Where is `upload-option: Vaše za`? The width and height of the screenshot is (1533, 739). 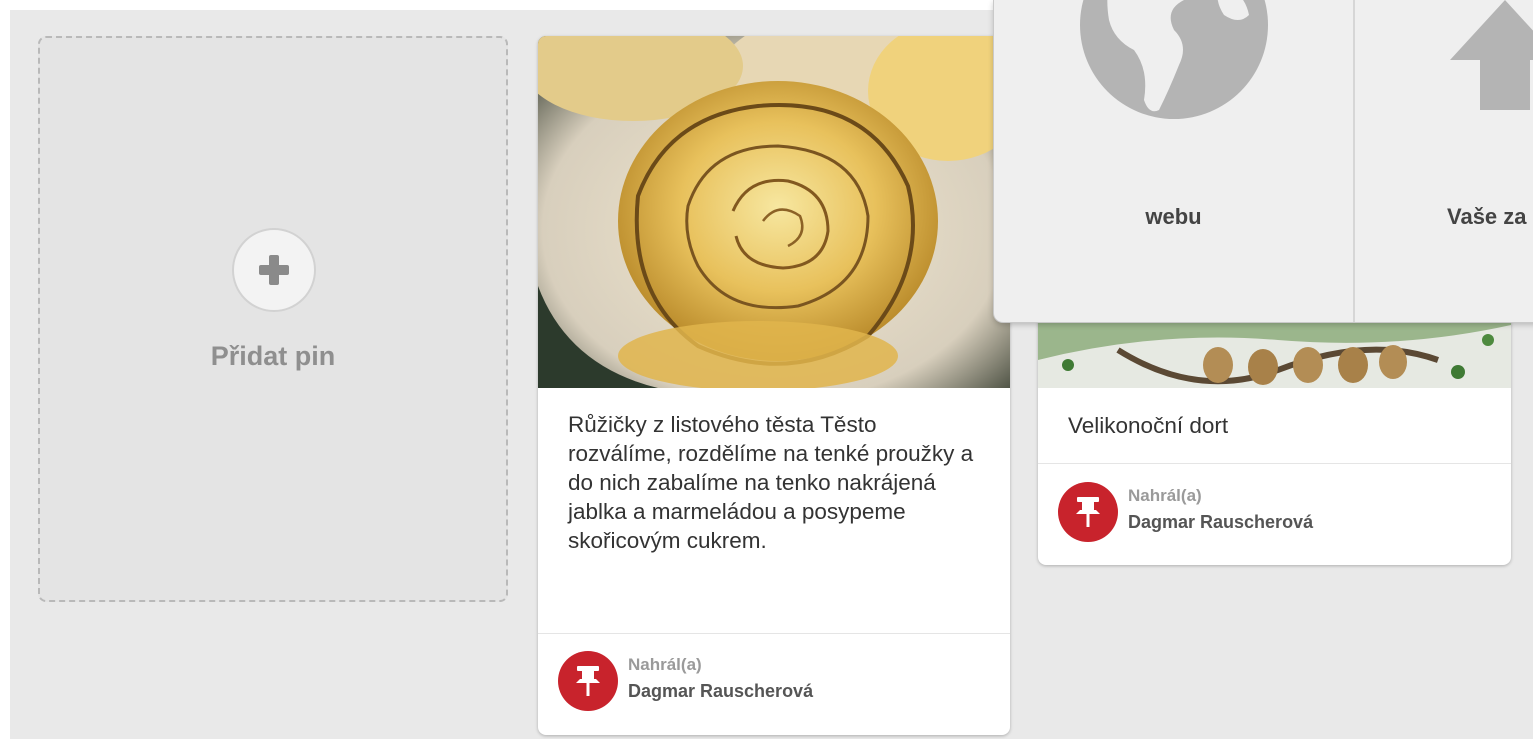
upload-option: Vaše za is located at coordinates (1443, 161).